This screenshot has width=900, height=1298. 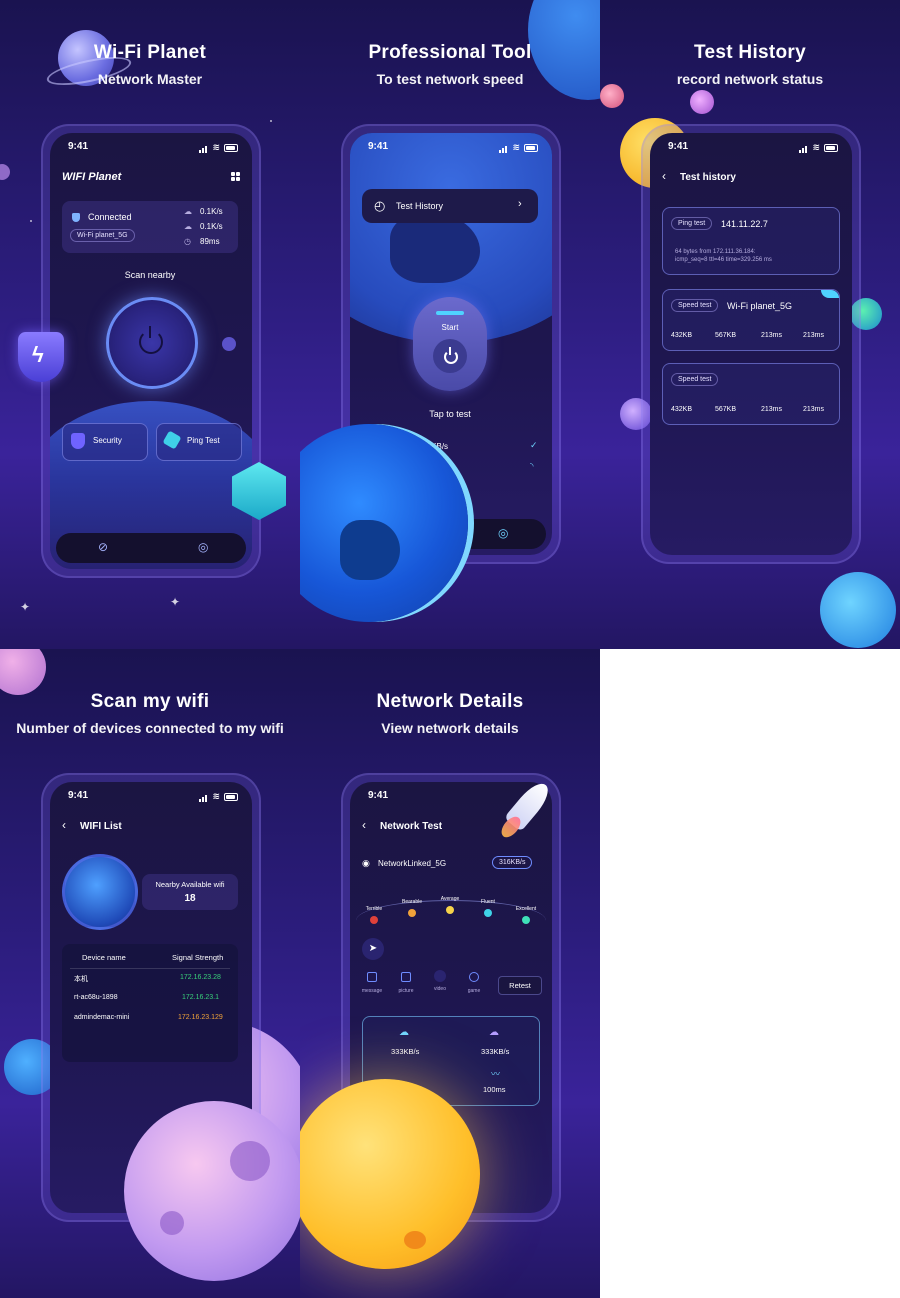 What do you see at coordinates (150, 982) in the screenshot?
I see `table-row: 本机 172.16.23.28` at bounding box center [150, 982].